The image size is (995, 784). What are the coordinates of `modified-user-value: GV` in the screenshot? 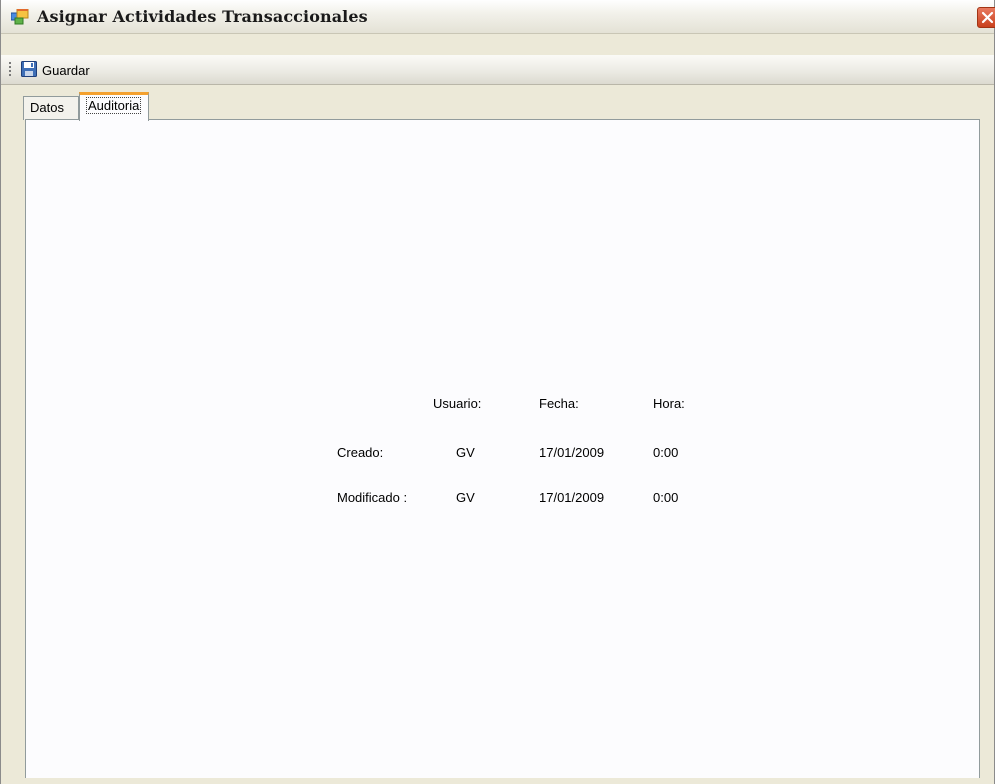 It's located at (465, 497).